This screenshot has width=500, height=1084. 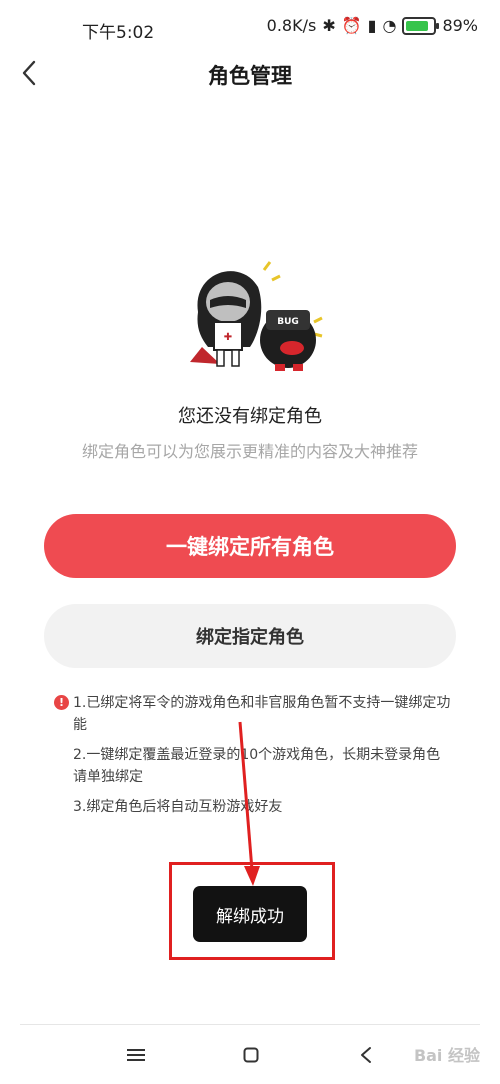 What do you see at coordinates (421, 25) in the screenshot?
I see `battery-icon` at bounding box center [421, 25].